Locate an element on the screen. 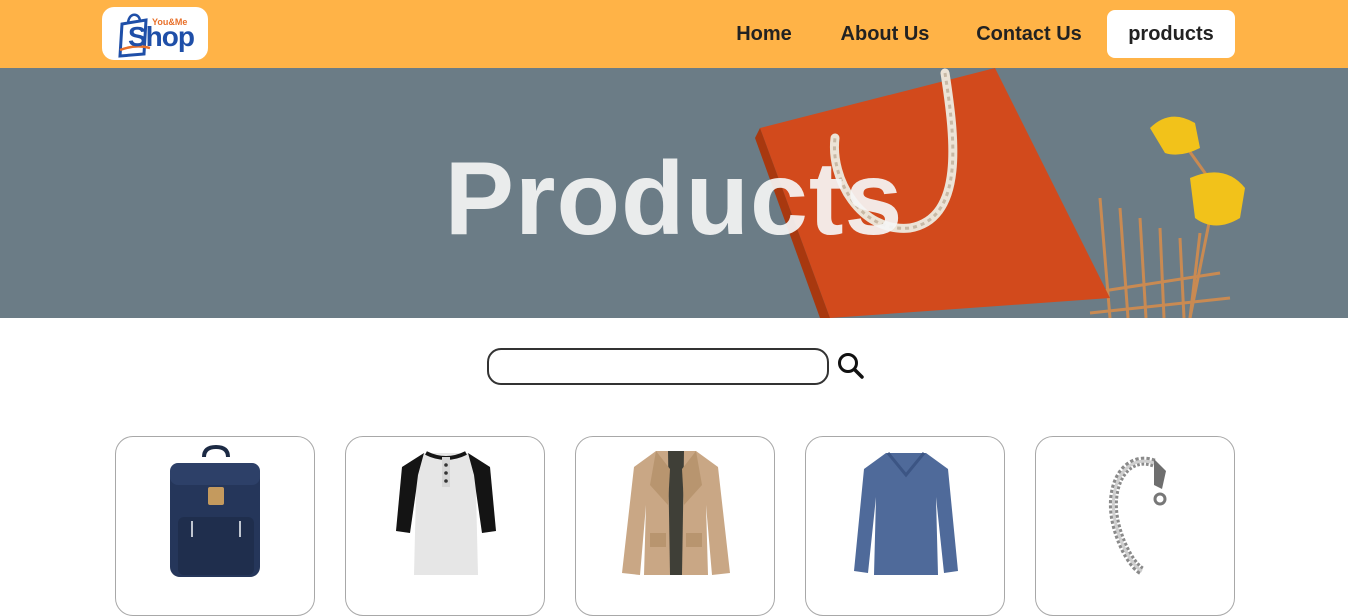 The image size is (1348, 616). nav-contact-us: Contact Us is located at coordinates (1029, 34).